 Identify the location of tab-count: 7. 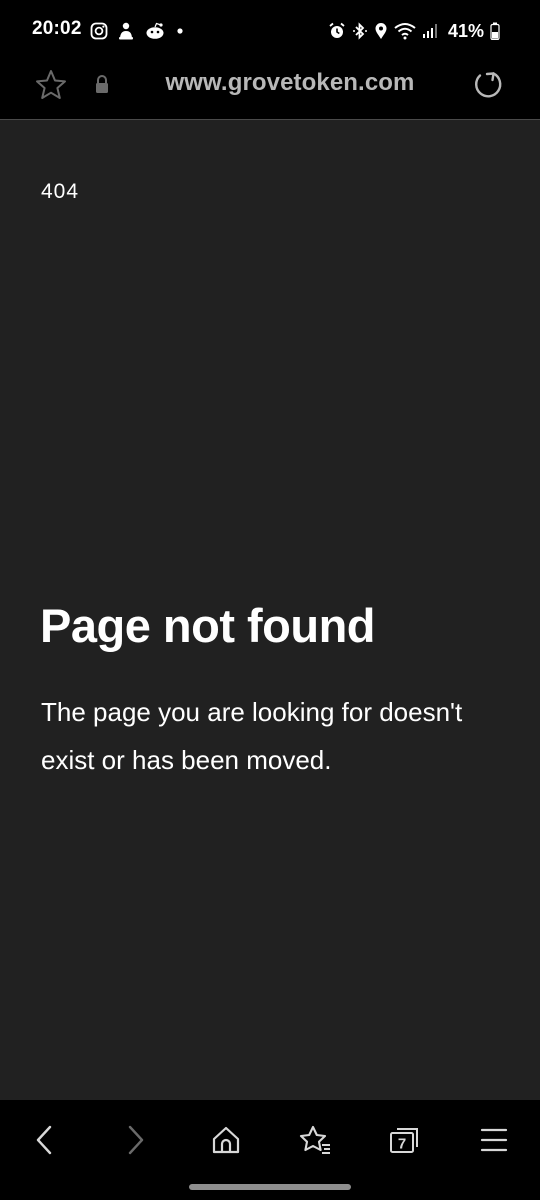
(402, 1144).